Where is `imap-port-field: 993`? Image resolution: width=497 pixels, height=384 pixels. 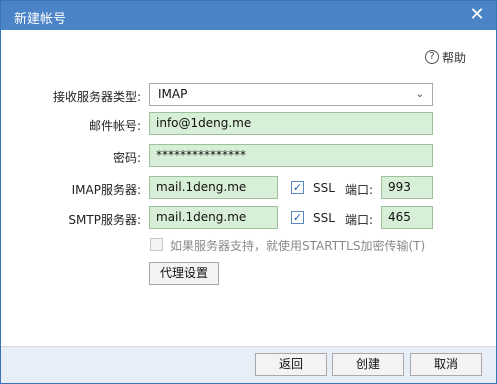
imap-port-field: 993 is located at coordinates (407, 187).